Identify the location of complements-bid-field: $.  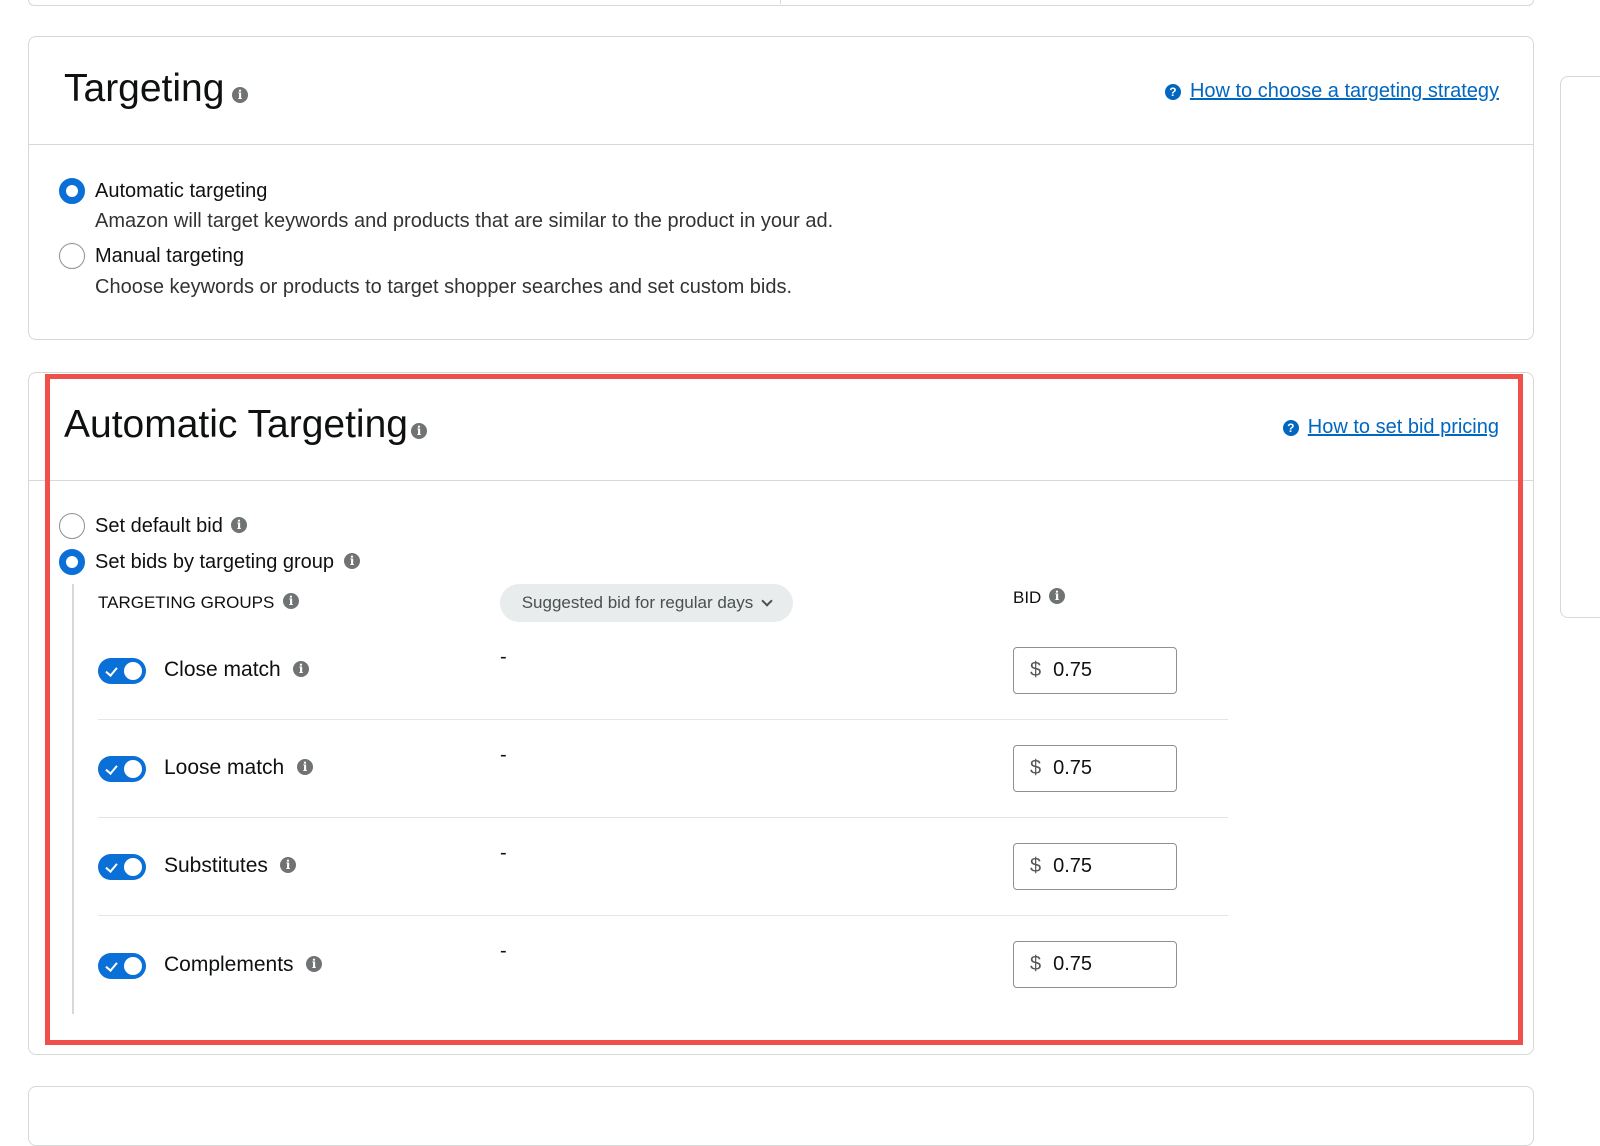
(1095, 964).